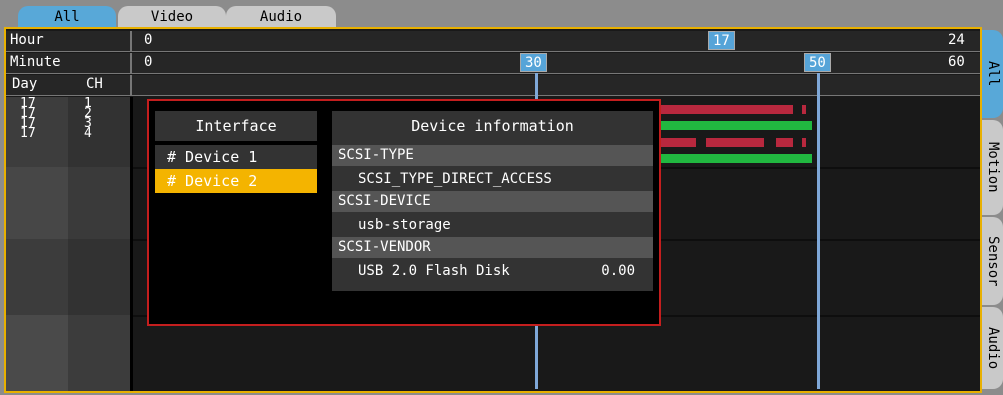 This screenshot has width=1003, height=395. I want to click on minute-label: Minute, so click(35, 62).